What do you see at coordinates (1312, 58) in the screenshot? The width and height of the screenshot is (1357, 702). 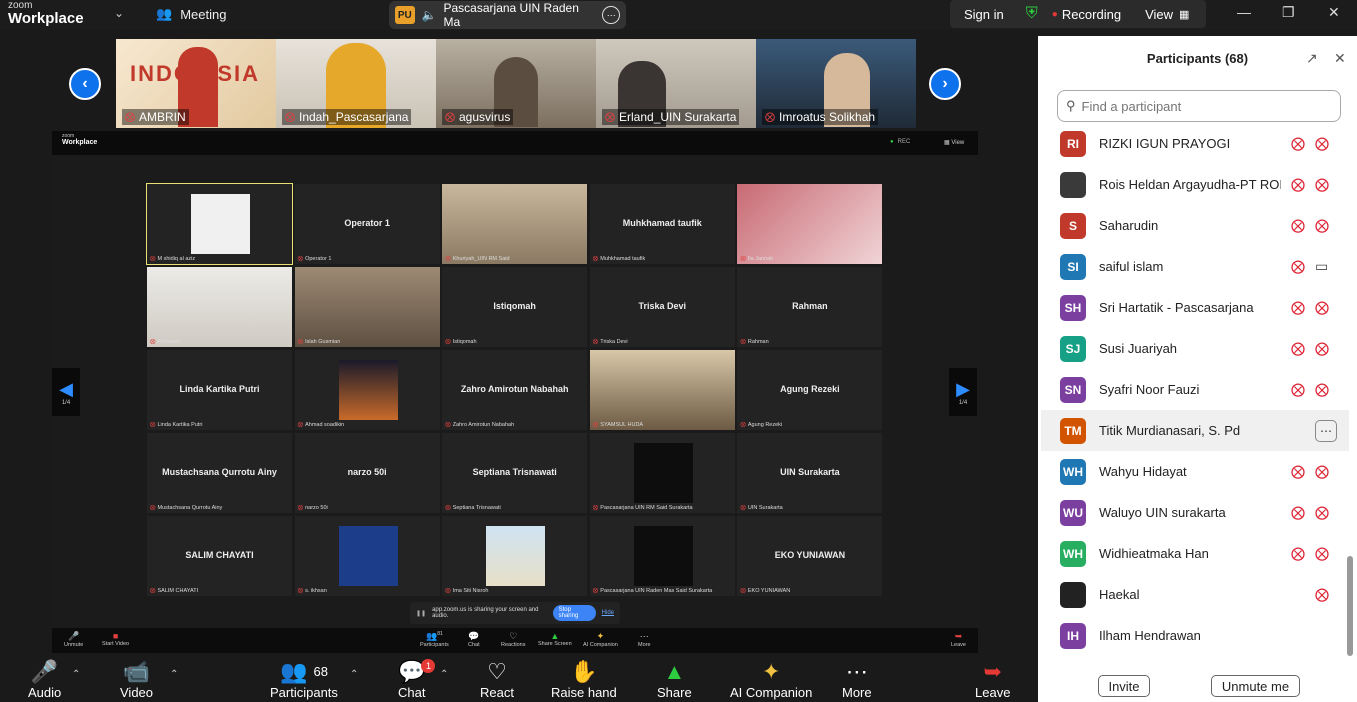 I see `pop-out-icon: ↗` at bounding box center [1312, 58].